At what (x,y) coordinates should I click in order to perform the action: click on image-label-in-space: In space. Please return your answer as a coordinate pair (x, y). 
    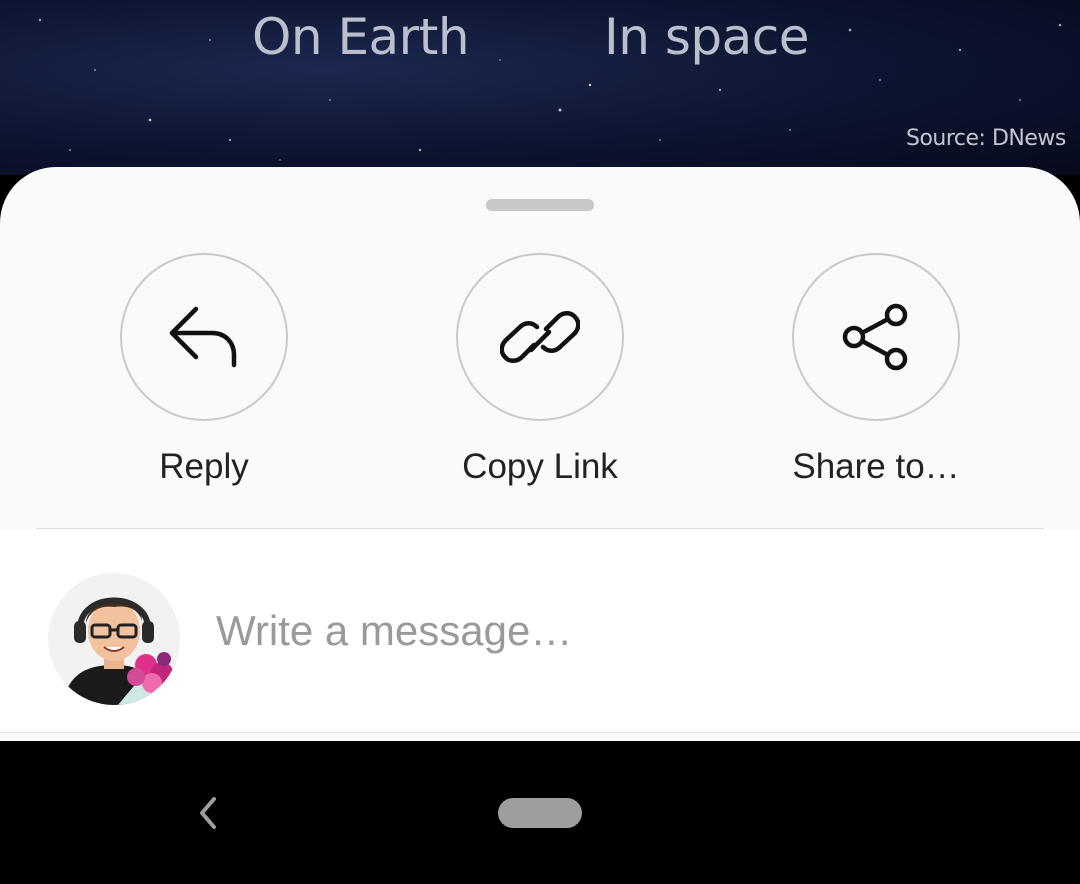
    Looking at the image, I should click on (707, 37).